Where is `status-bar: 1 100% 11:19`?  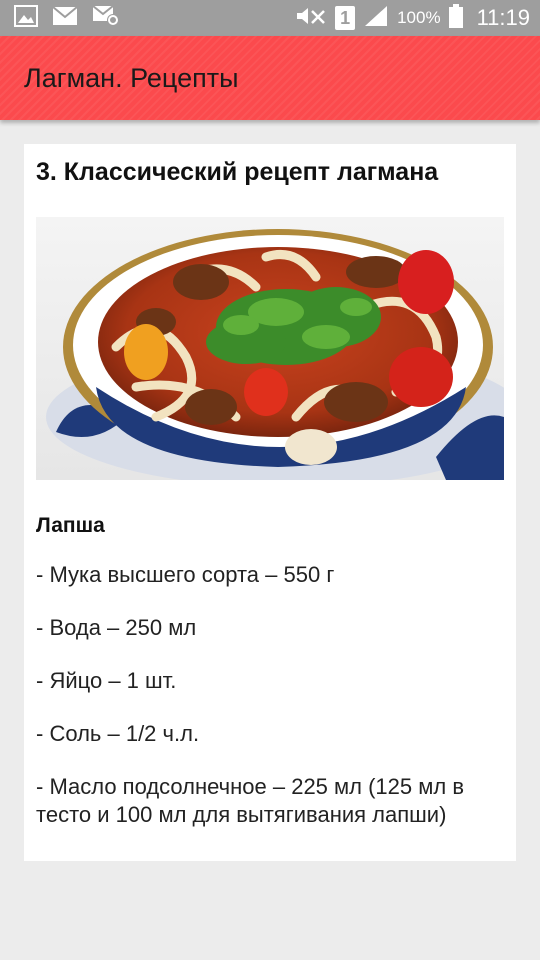 status-bar: 1 100% 11:19 is located at coordinates (270, 18).